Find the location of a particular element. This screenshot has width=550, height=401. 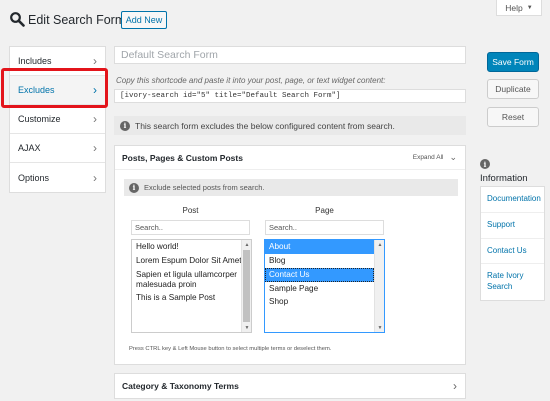

save-form-button: Save Form is located at coordinates (513, 62).